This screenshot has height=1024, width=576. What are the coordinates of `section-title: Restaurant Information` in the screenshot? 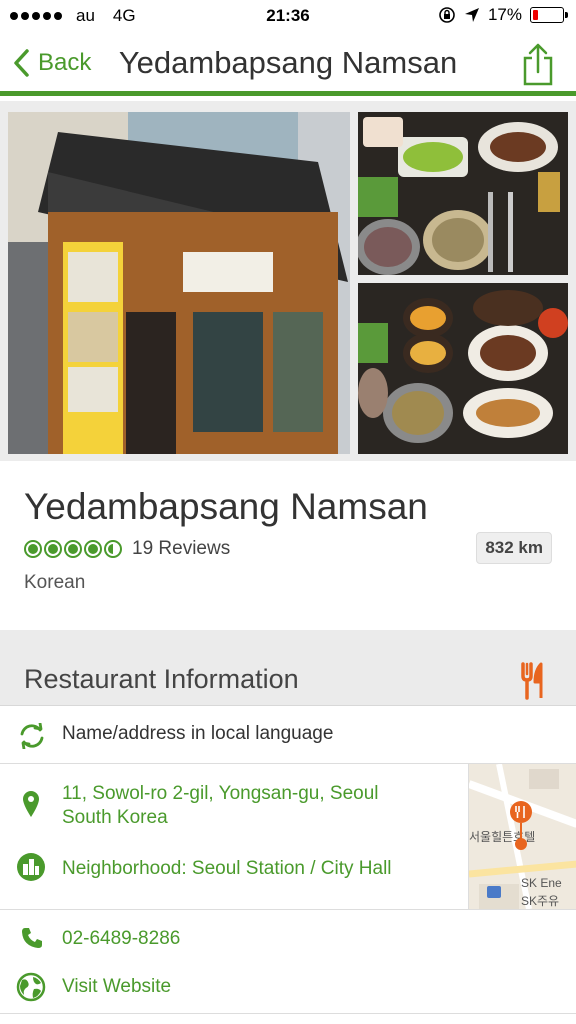 It's located at (161, 679).